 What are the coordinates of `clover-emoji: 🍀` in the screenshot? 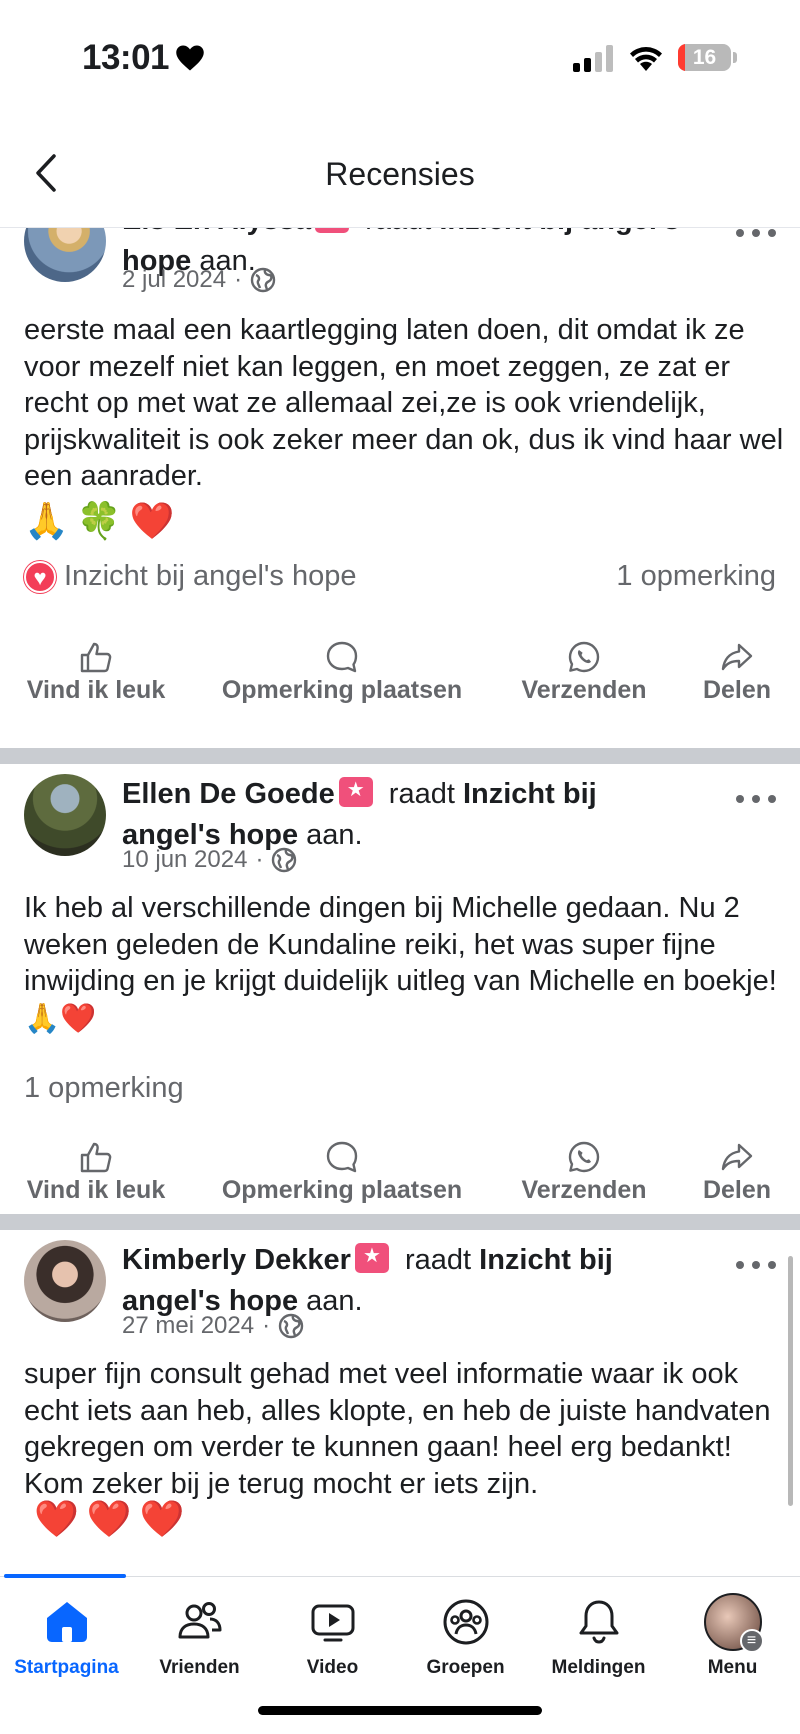 It's located at (99, 521).